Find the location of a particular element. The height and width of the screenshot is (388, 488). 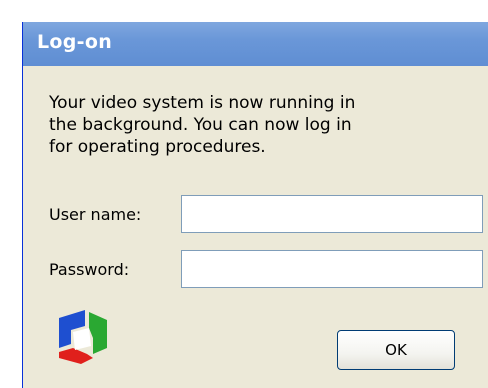

colored-cube-logo-icon is located at coordinates (82, 337).